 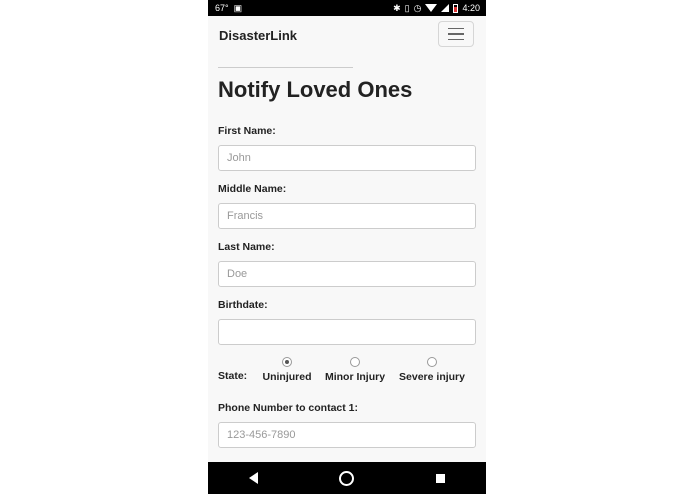 What do you see at coordinates (285, 67) in the screenshot?
I see `divider` at bounding box center [285, 67].